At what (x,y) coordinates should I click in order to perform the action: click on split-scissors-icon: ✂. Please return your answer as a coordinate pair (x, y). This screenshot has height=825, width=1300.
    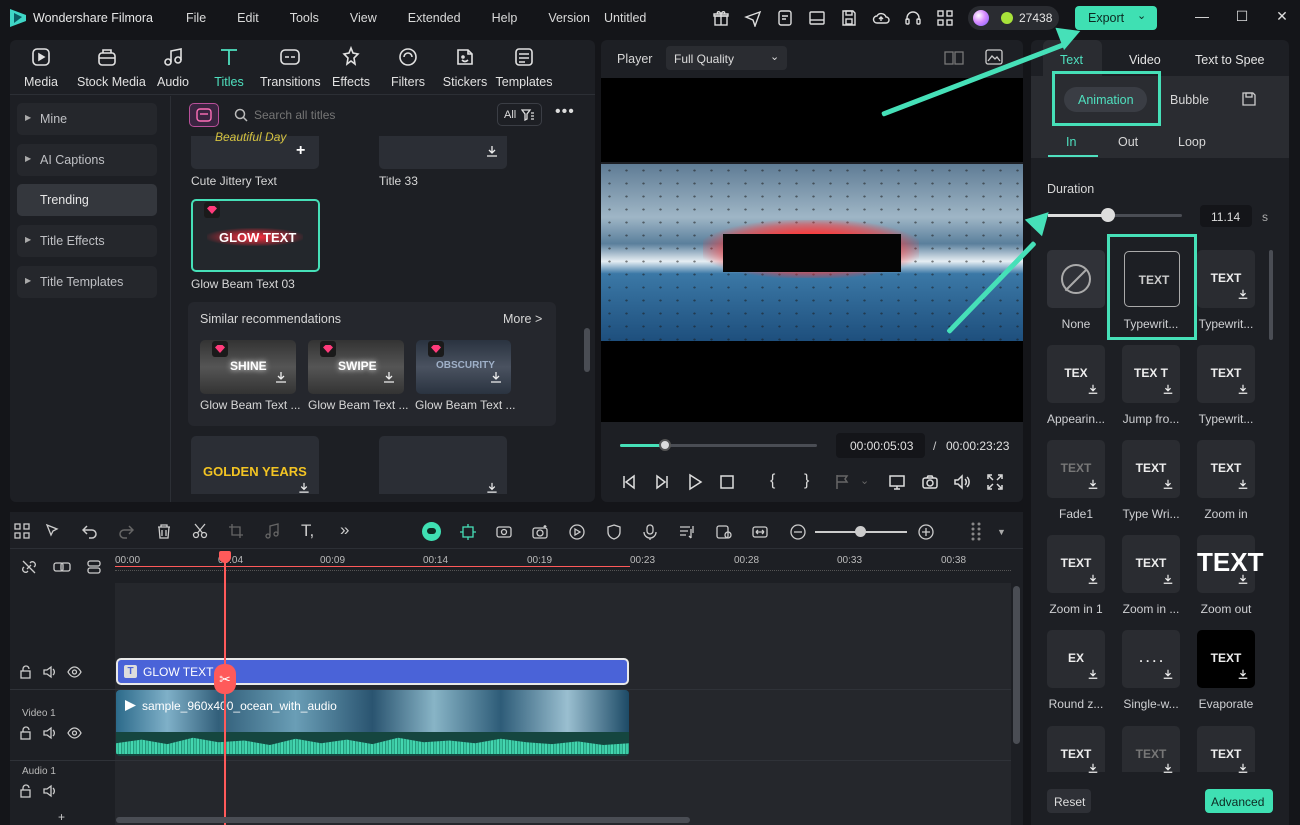
    Looking at the image, I should click on (225, 679).